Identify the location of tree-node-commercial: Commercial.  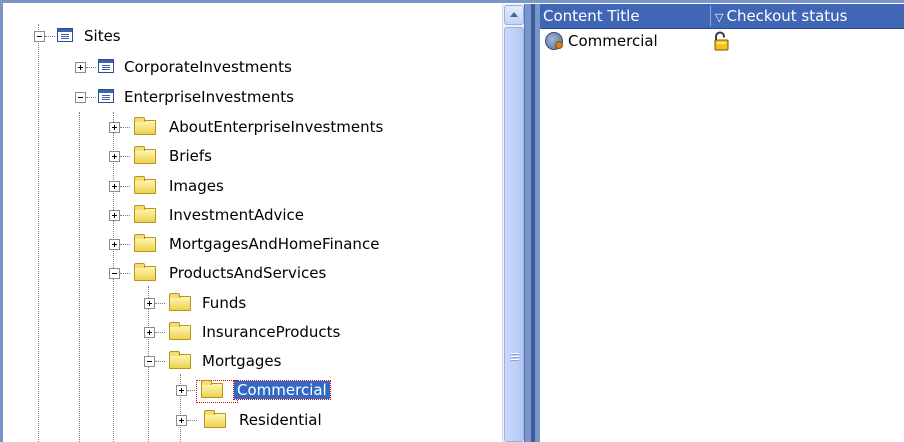
(253, 389).